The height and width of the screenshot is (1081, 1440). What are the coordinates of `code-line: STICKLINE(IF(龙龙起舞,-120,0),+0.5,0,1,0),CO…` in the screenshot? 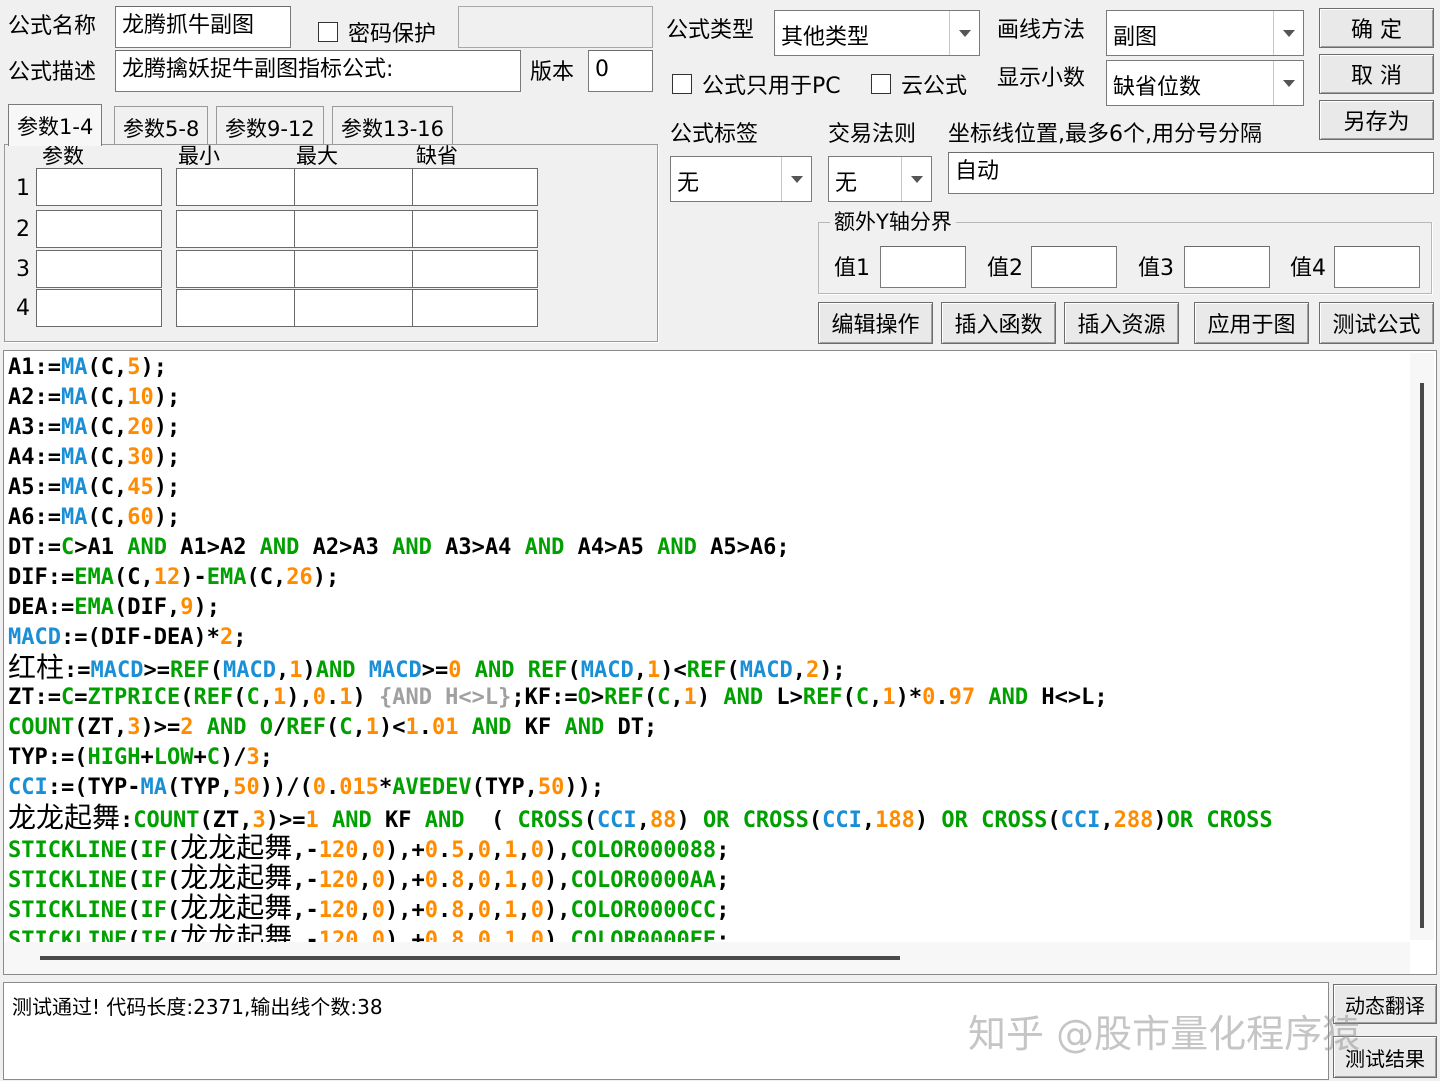 It's located at (640, 848).